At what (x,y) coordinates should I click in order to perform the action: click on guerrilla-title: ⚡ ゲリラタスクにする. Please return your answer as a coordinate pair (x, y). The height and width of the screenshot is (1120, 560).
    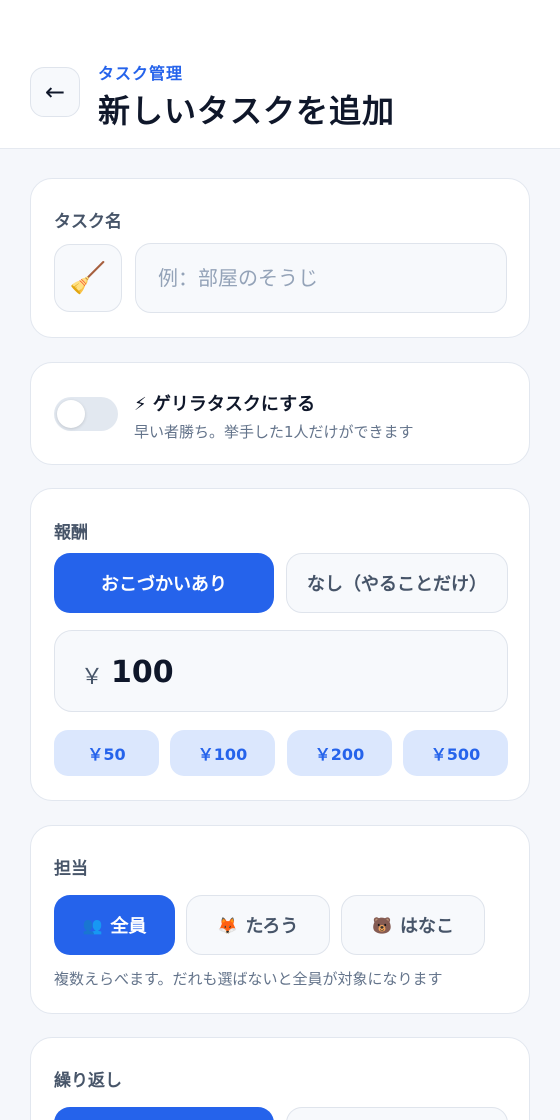
    Looking at the image, I should click on (225, 404).